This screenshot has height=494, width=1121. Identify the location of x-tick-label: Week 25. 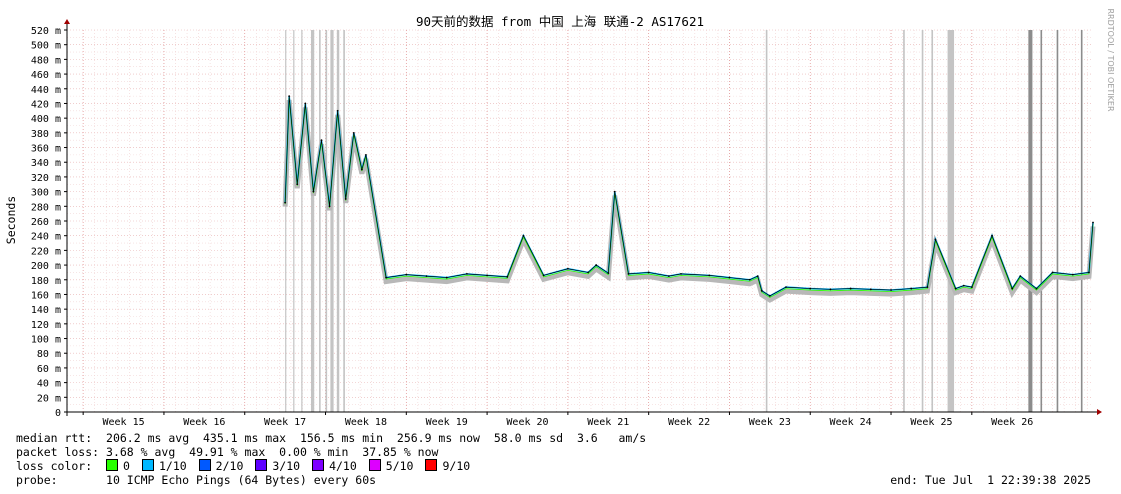
(931, 422).